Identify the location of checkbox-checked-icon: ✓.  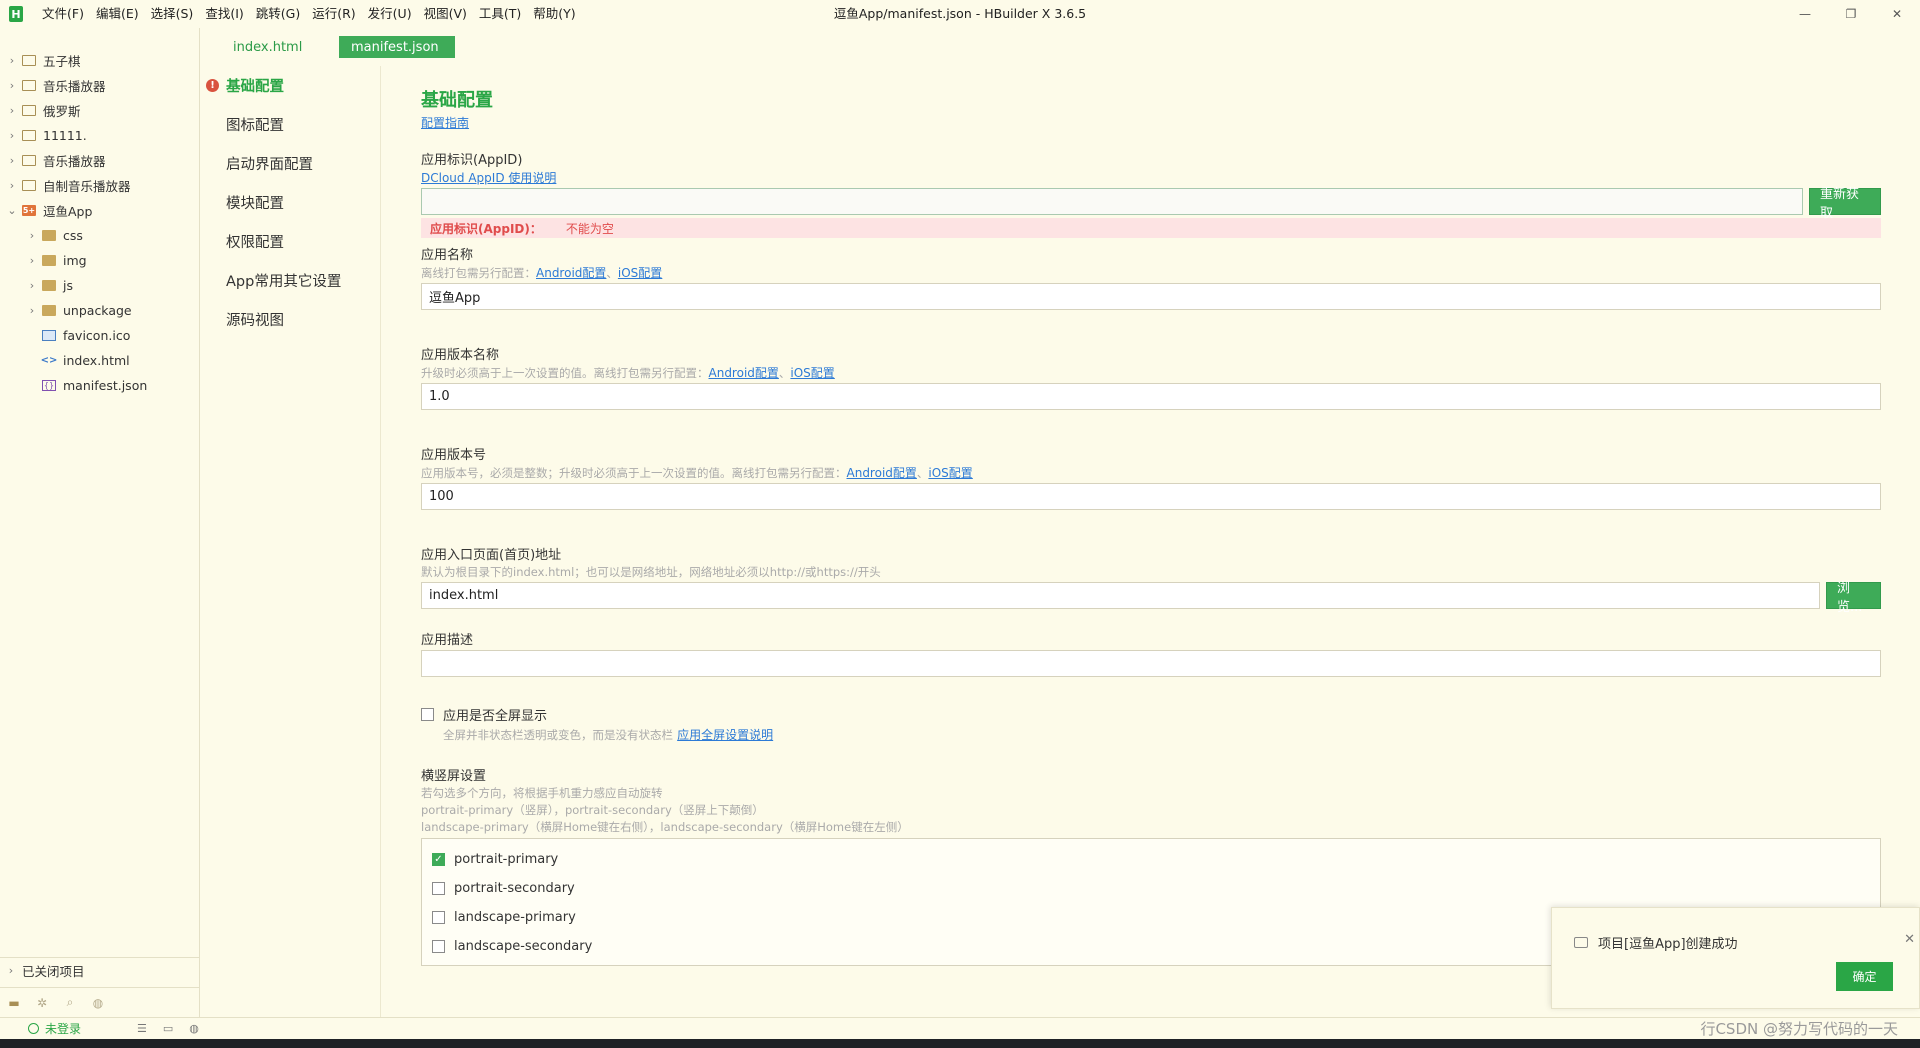
(438, 859).